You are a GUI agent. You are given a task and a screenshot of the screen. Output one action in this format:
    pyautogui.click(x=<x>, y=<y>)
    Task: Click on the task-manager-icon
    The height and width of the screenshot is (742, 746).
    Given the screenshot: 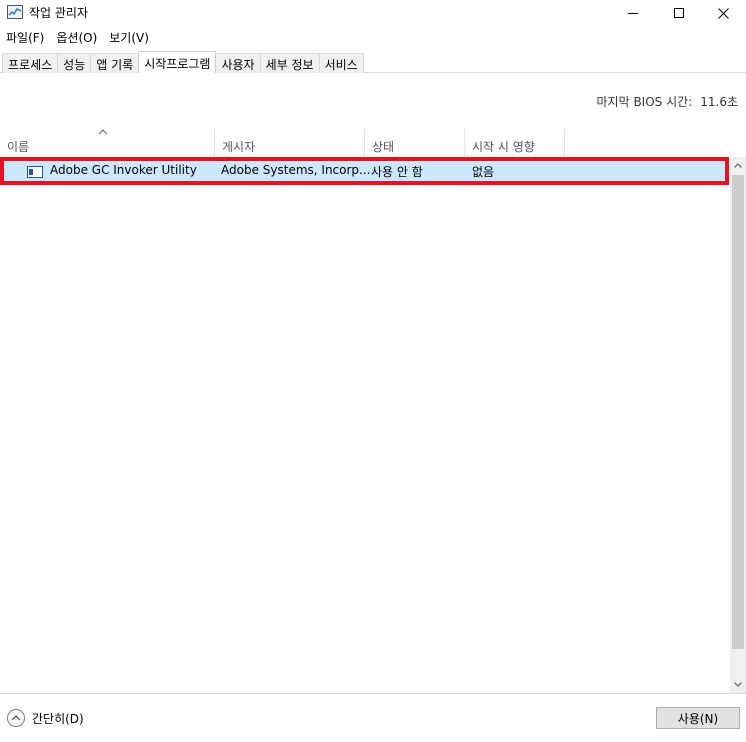 What is the action you would take?
    pyautogui.click(x=15, y=12)
    